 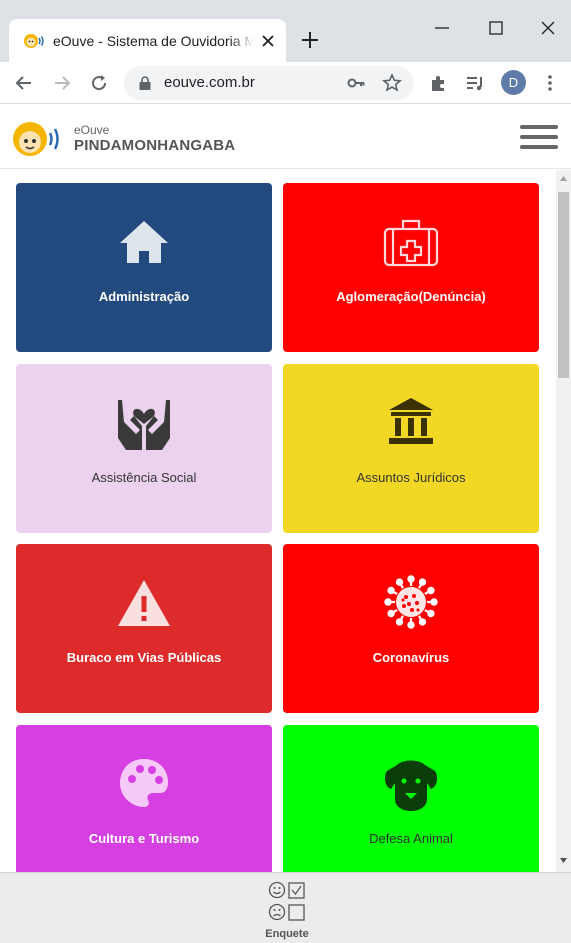 What do you see at coordinates (392, 83) in the screenshot?
I see `star-icon` at bounding box center [392, 83].